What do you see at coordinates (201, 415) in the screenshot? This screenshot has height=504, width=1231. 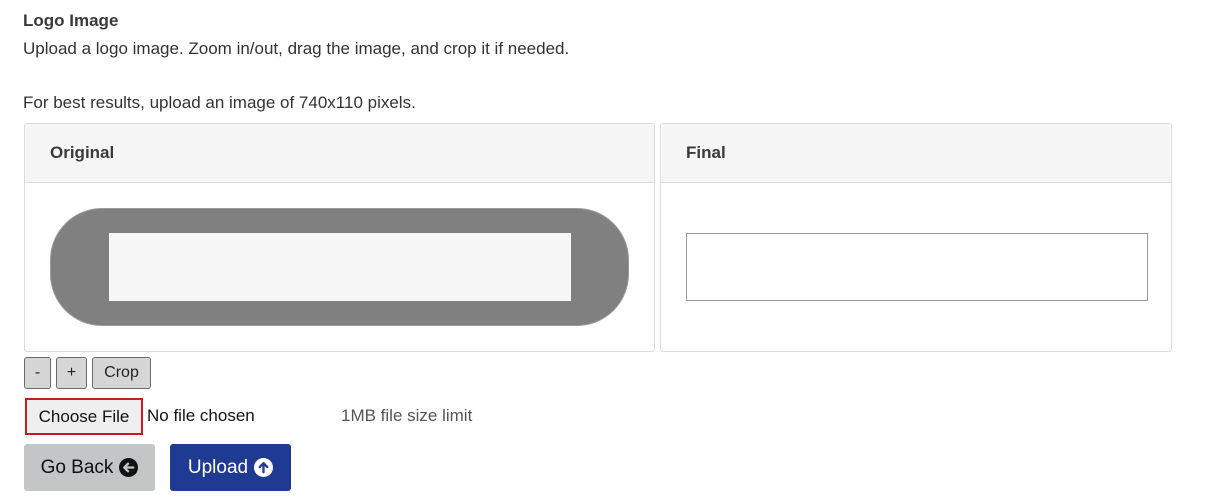 I see `file-status: No file chosen` at bounding box center [201, 415].